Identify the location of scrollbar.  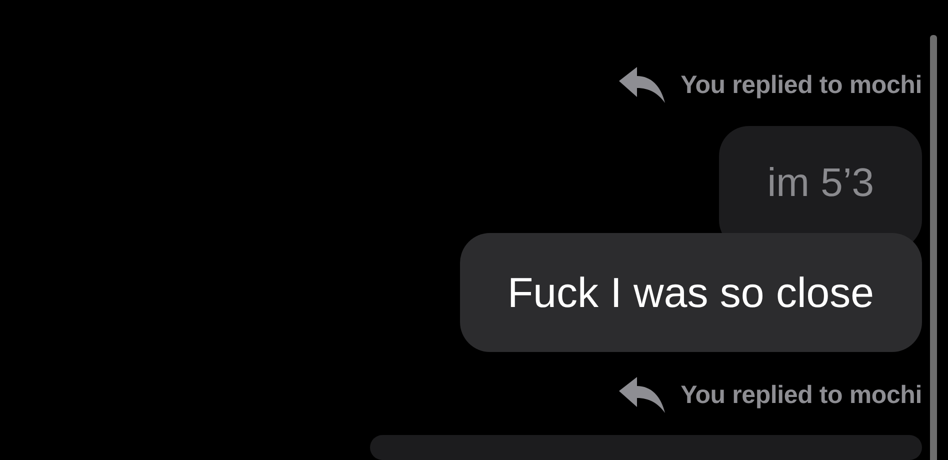
(933, 247).